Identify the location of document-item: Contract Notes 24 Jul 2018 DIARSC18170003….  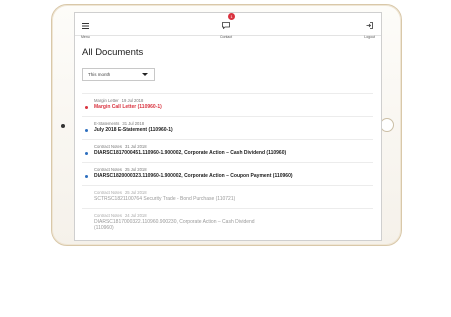
(227, 221).